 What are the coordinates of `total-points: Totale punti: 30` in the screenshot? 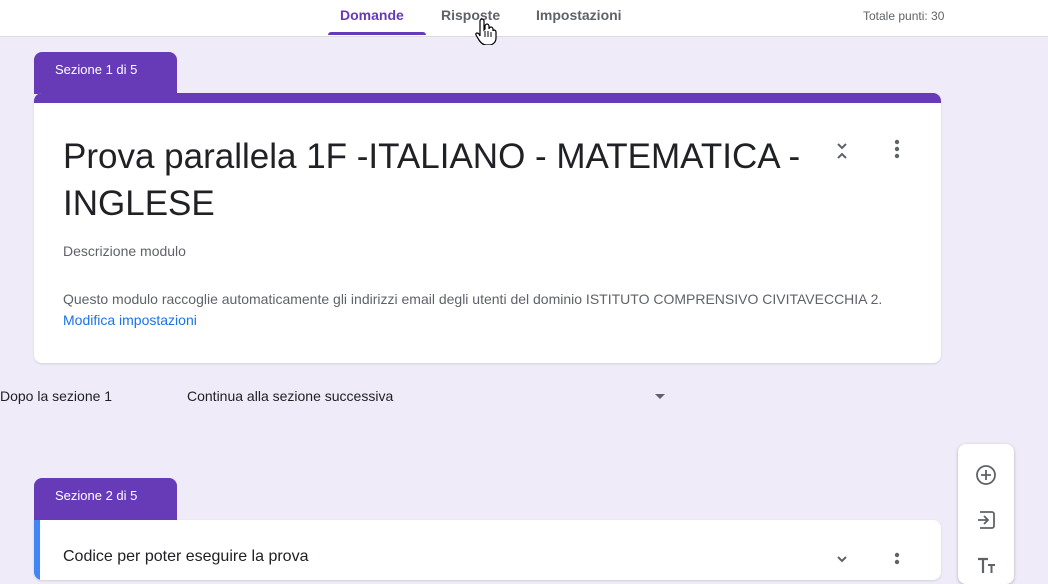 It's located at (904, 16).